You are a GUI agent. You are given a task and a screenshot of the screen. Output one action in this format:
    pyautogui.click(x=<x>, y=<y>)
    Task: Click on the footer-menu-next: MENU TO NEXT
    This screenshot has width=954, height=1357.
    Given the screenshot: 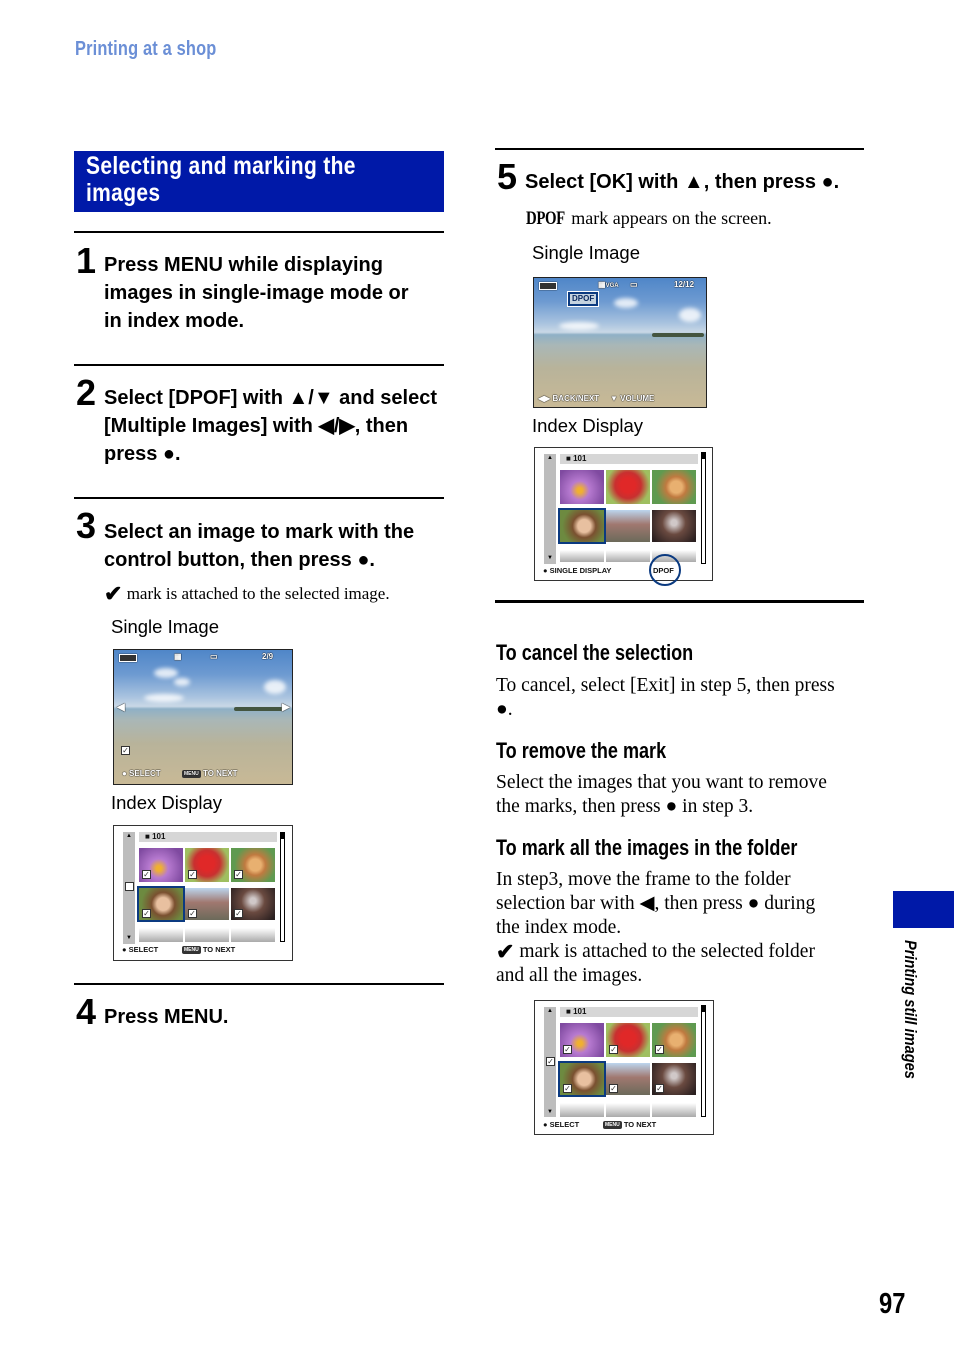 What is the action you would take?
    pyautogui.click(x=629, y=1124)
    